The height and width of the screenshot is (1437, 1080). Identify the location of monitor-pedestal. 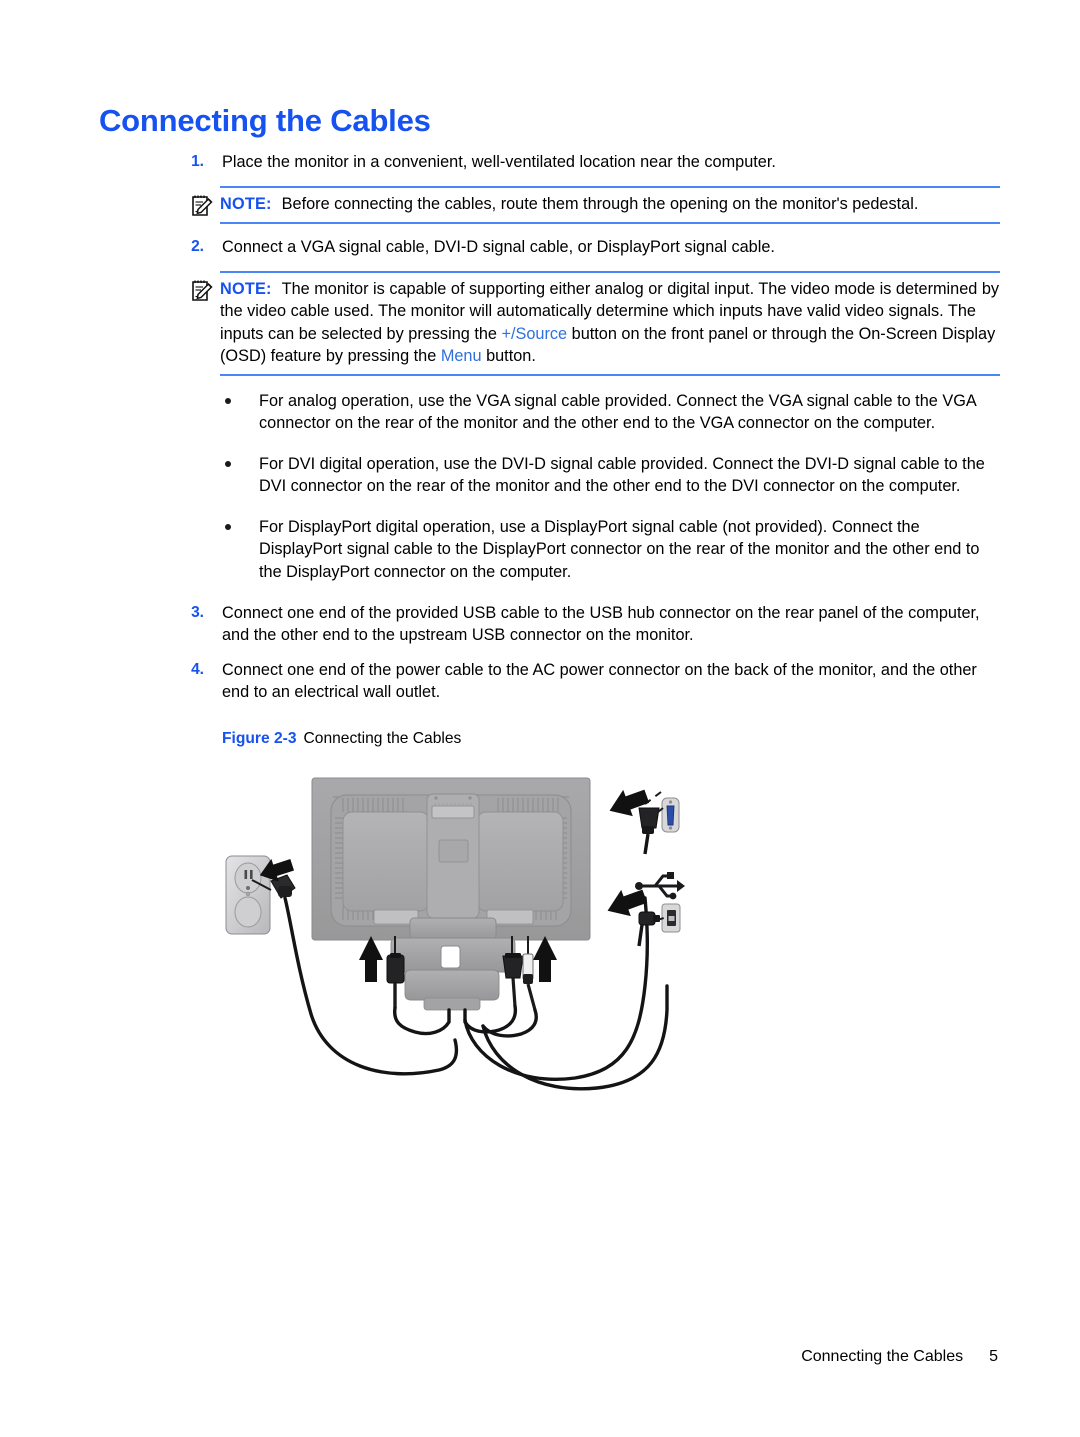
(453, 964).